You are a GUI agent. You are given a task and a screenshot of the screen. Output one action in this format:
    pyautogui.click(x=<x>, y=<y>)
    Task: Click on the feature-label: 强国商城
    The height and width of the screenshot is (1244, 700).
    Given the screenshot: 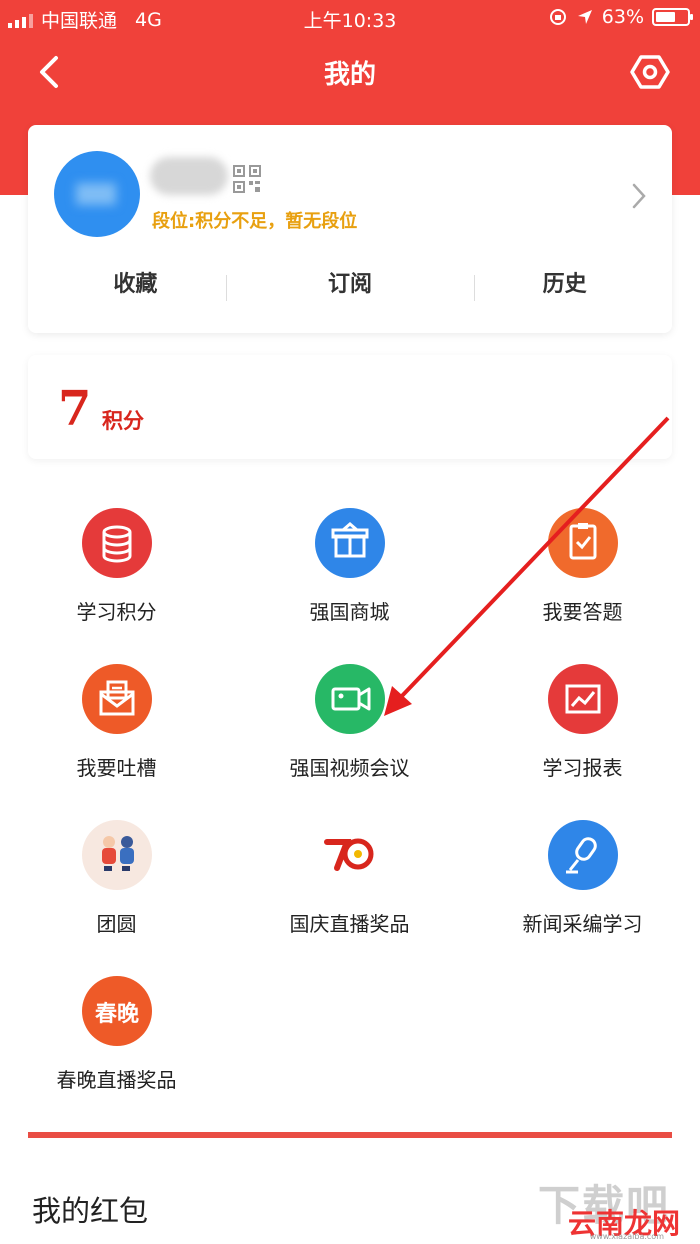 What is the action you would take?
    pyautogui.click(x=349, y=612)
    